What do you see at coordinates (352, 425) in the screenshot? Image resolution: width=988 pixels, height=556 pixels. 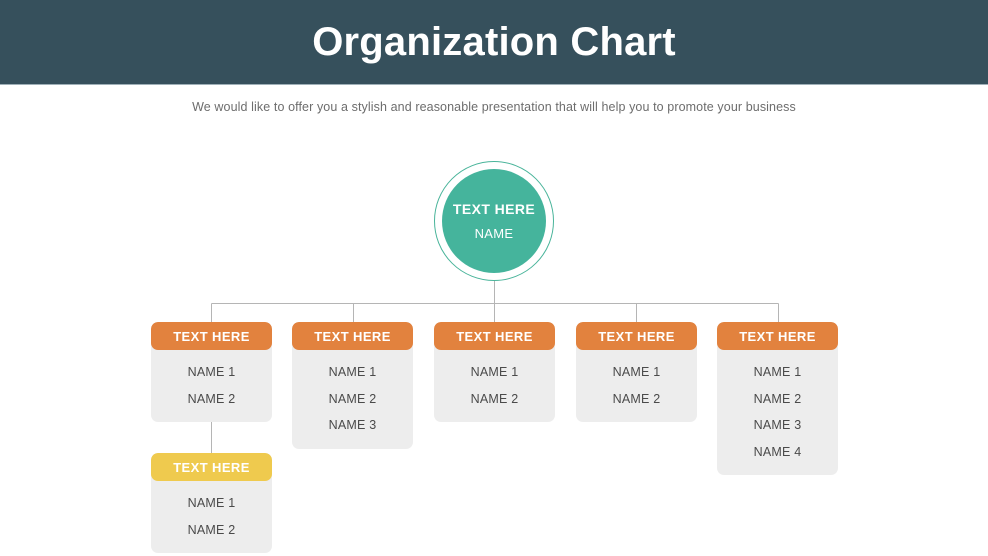 I see `branch-card-2-name-3: NAME 3` at bounding box center [352, 425].